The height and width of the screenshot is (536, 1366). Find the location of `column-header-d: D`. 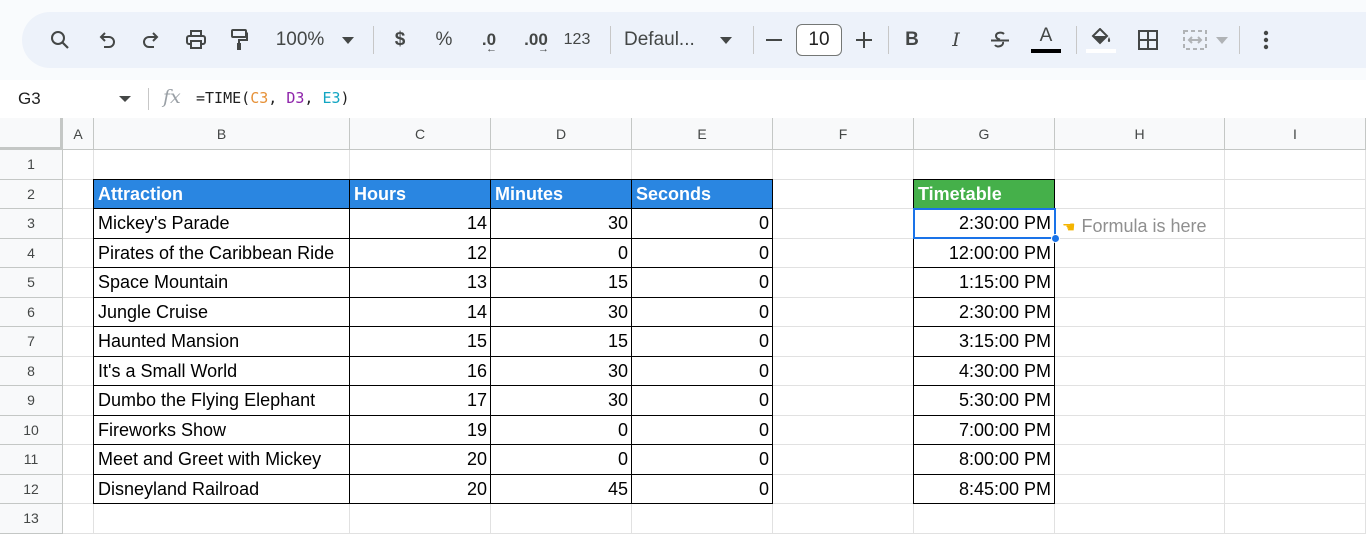

column-header-d: D is located at coordinates (561, 134).